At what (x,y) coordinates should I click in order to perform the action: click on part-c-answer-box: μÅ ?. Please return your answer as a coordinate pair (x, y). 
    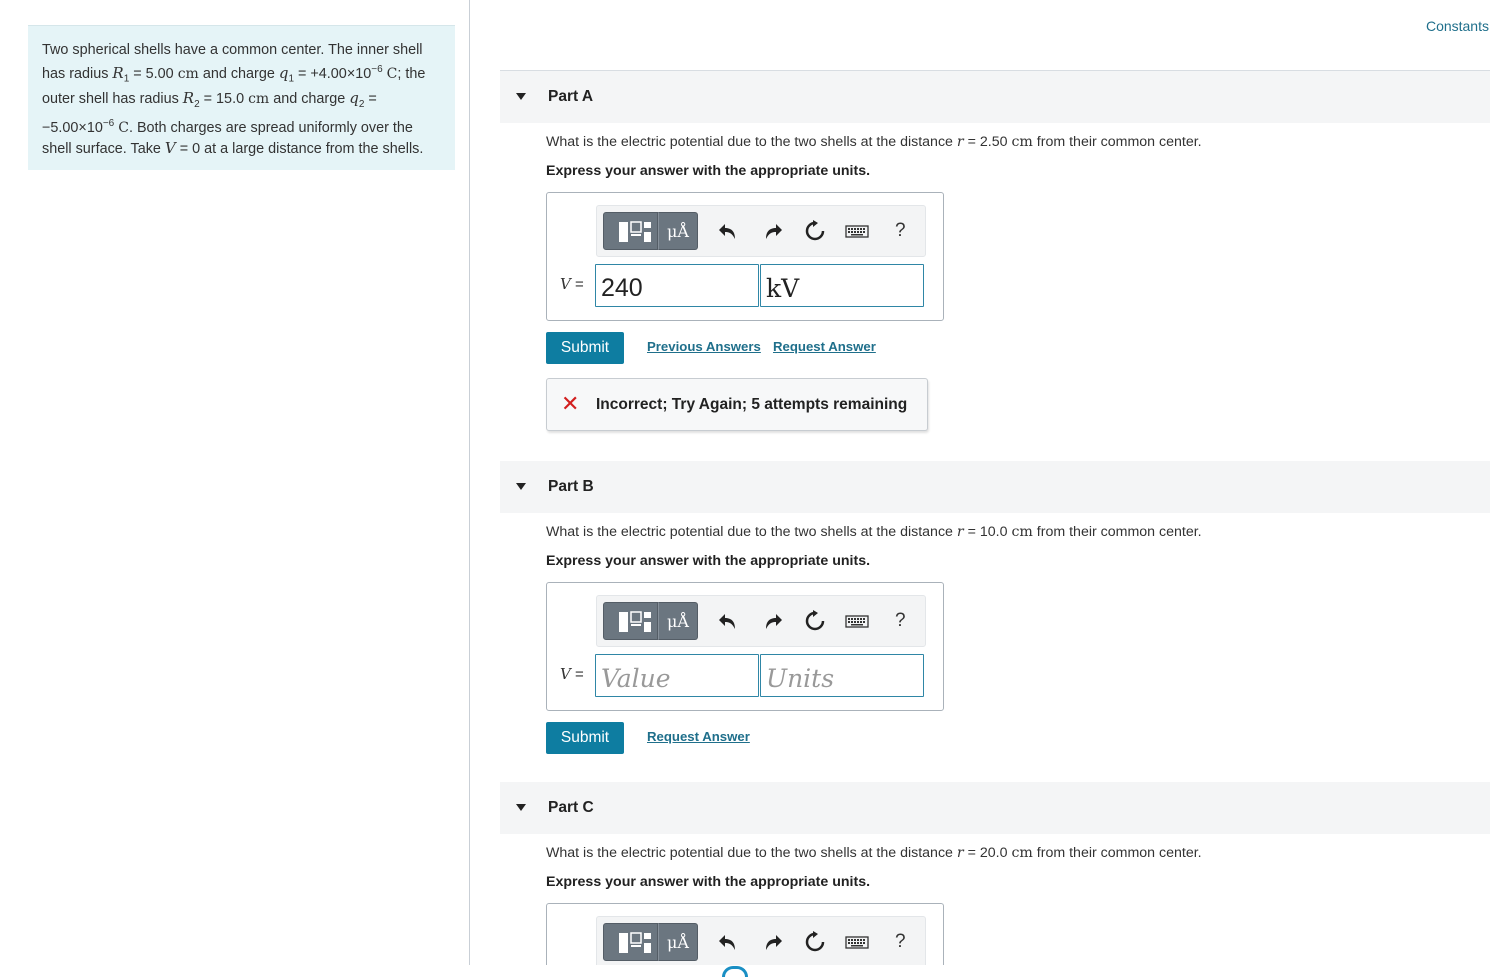
    Looking at the image, I should click on (745, 935).